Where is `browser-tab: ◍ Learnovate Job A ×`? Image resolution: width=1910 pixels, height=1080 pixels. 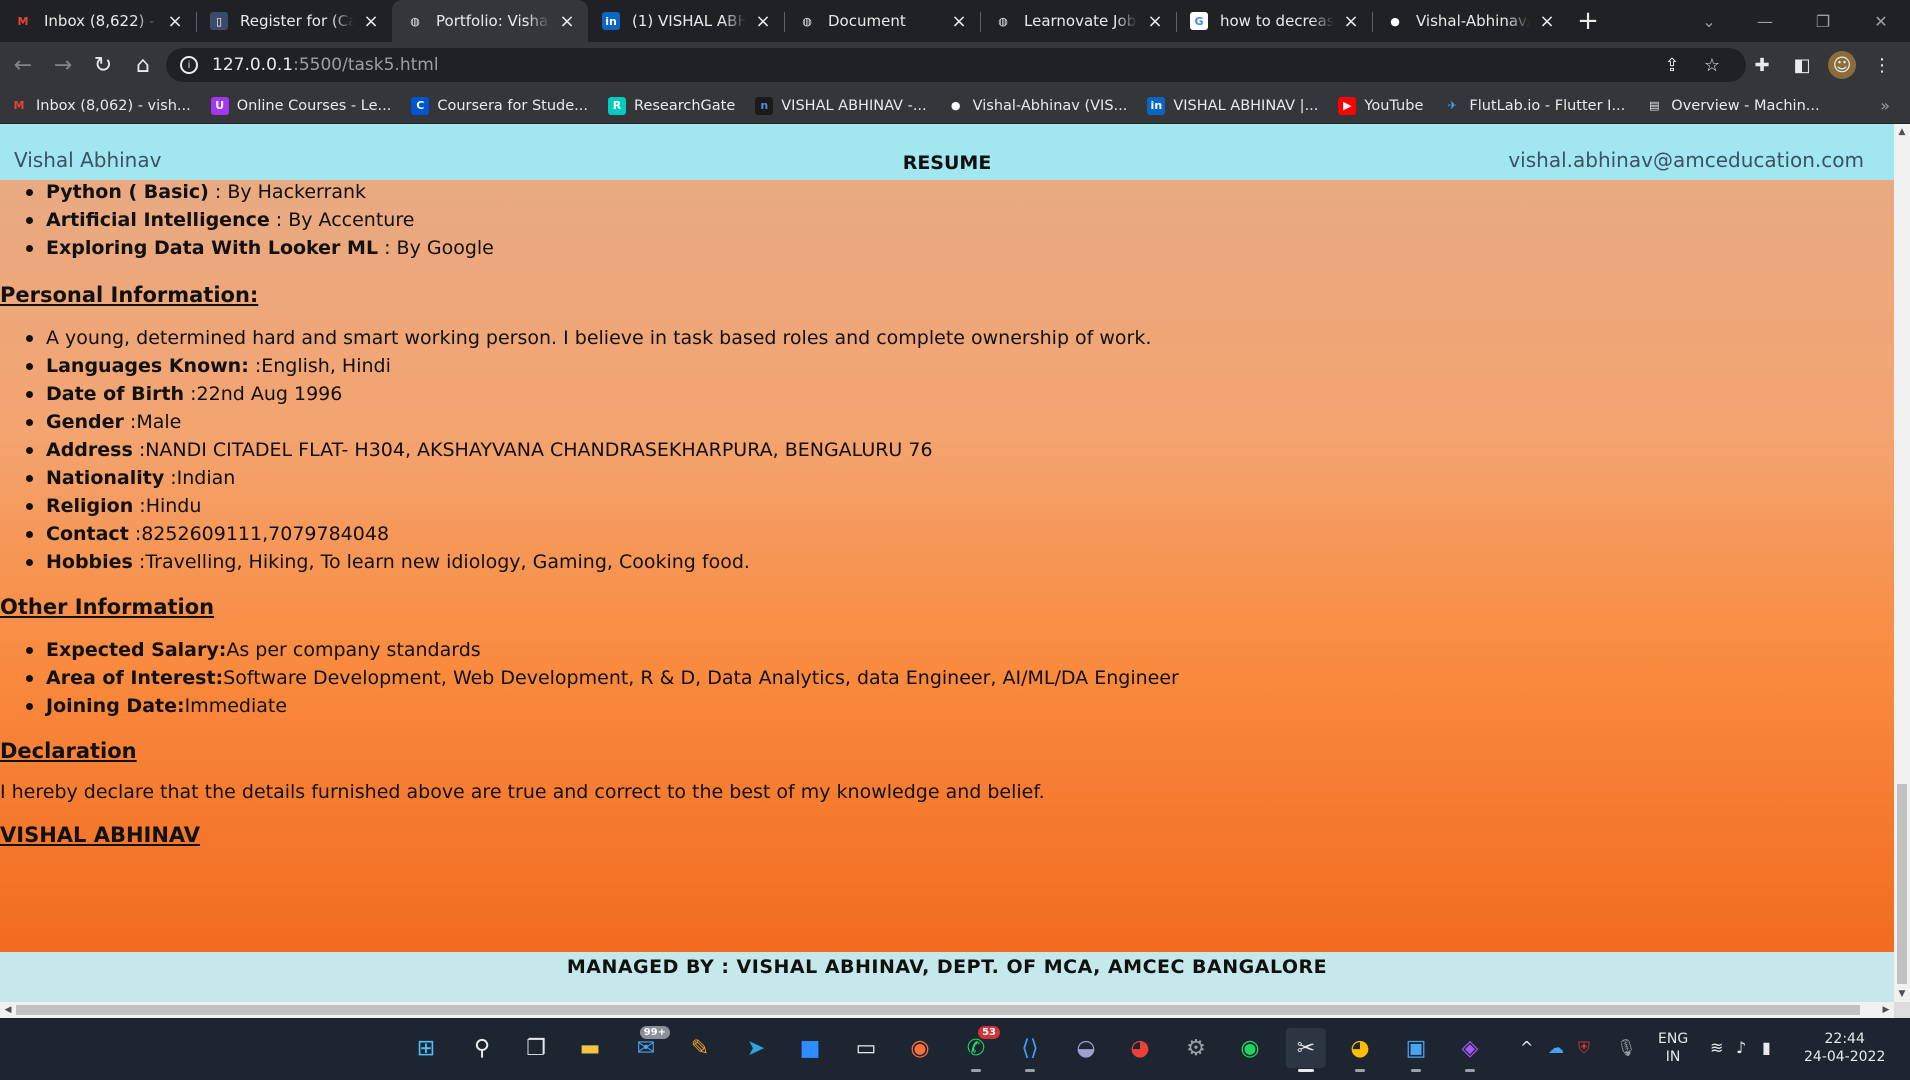
browser-tab: ◍ Learnovate Job A × is located at coordinates (1078, 21).